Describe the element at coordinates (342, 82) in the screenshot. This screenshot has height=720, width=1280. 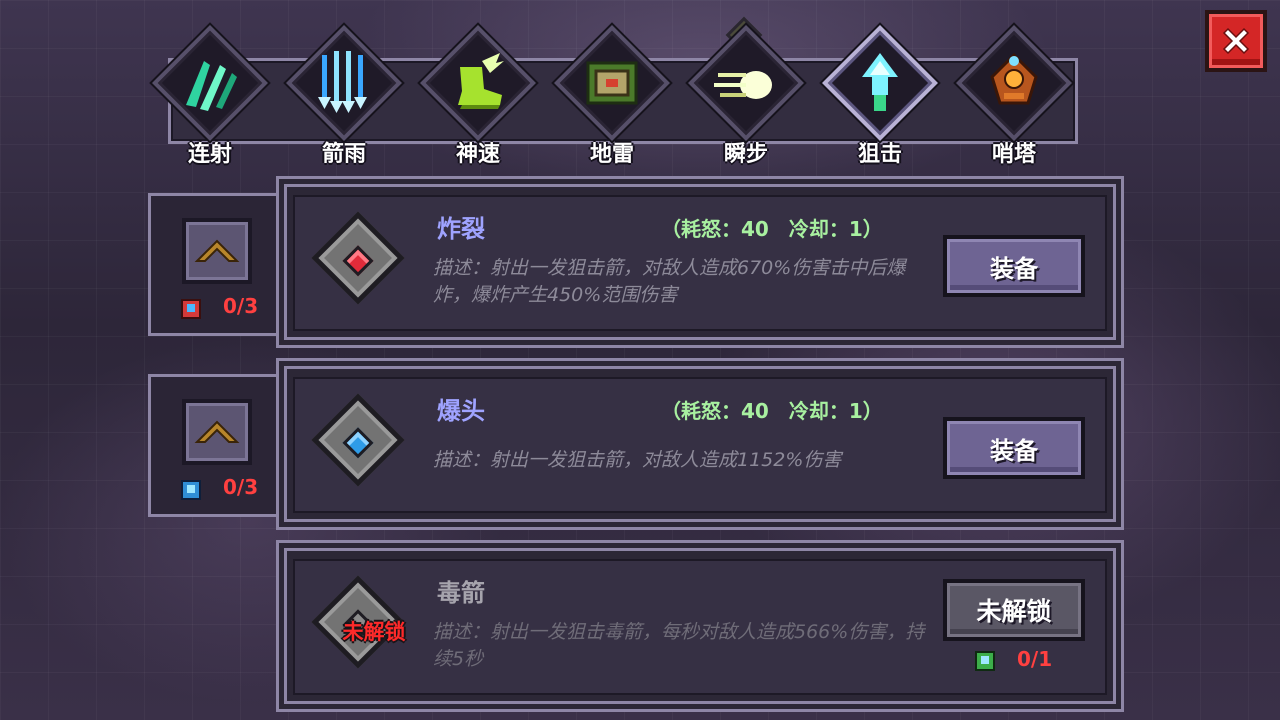
I see `arrow-rain-icon` at that location.